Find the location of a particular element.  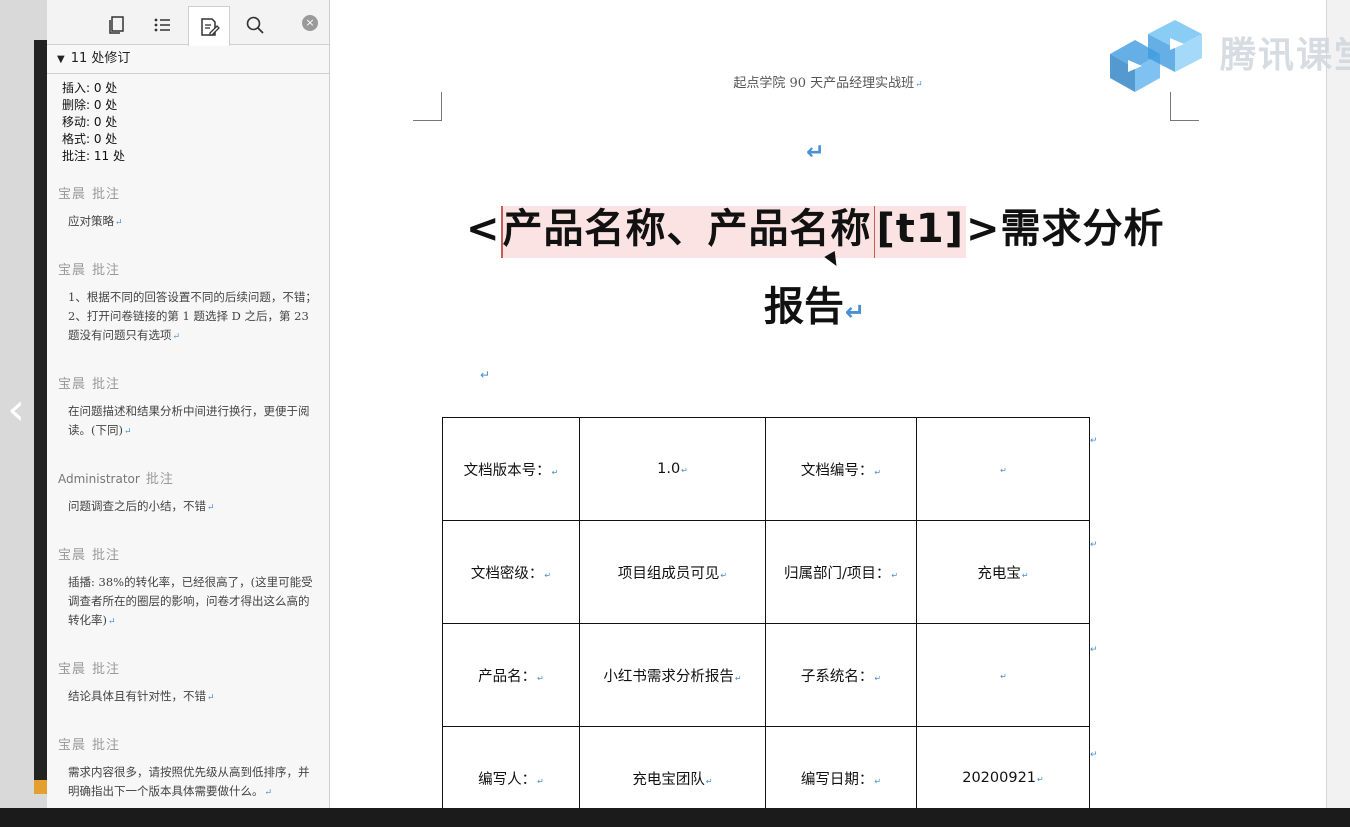

title-suffix: >需求分析 is located at coordinates (1065, 229).